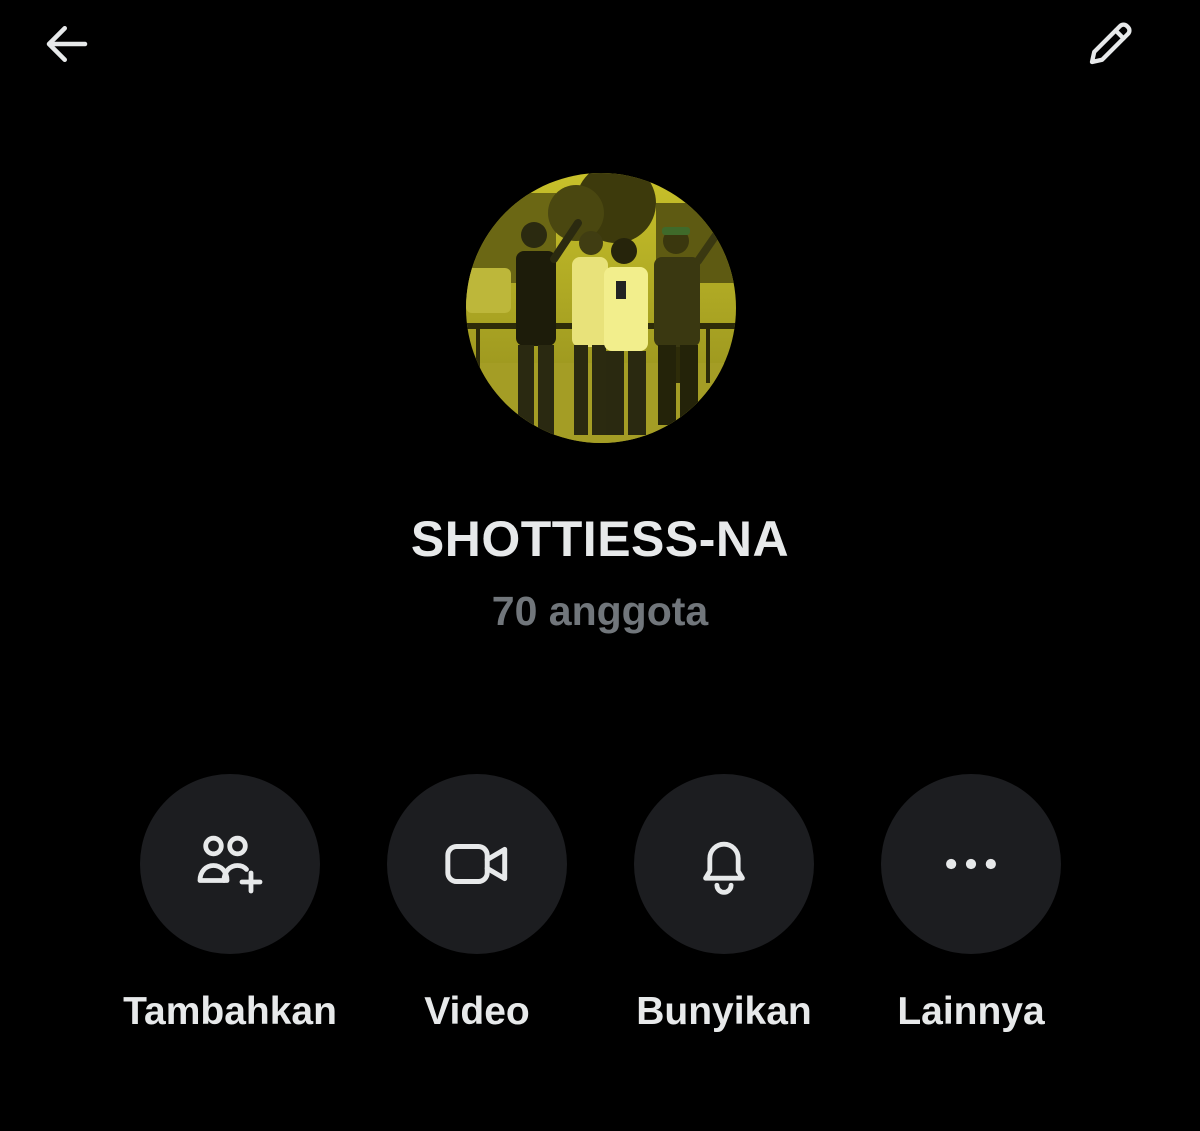 The image size is (1200, 1131). Describe the element at coordinates (600, 611) in the screenshot. I see `member-count: 70 anggota` at that location.